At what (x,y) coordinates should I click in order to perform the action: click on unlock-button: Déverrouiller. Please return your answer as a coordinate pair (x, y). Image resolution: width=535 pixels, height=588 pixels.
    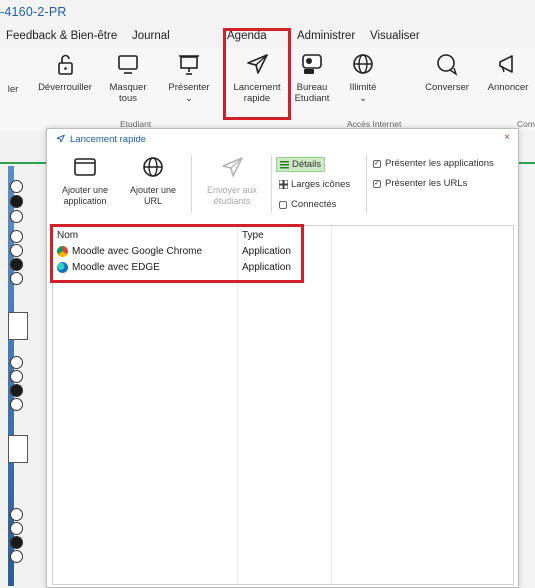
    Looking at the image, I should click on (65, 72).